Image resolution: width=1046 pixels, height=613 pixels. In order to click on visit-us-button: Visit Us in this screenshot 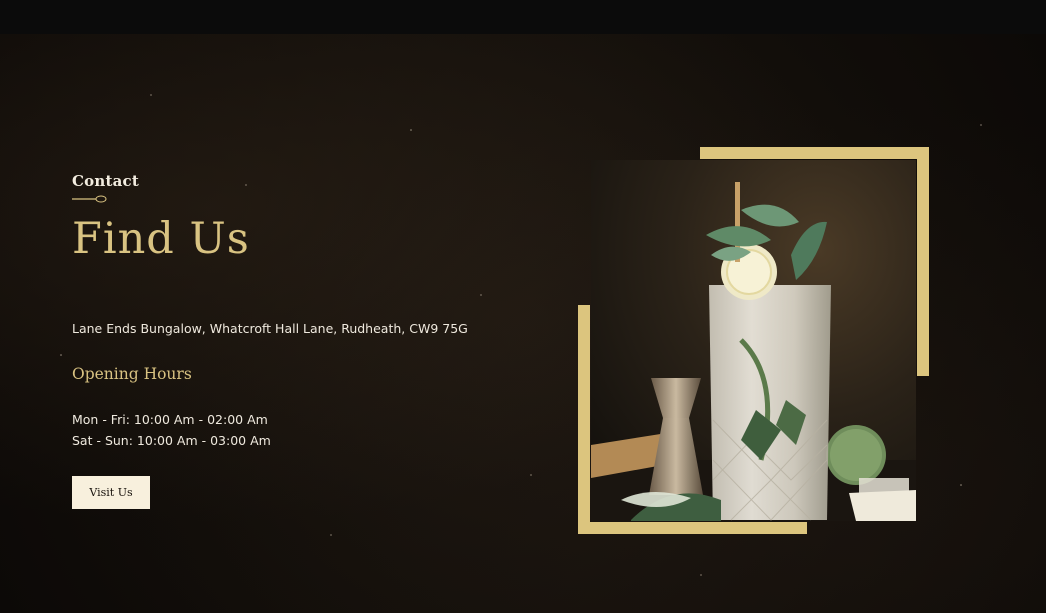, I will do `click(111, 492)`.